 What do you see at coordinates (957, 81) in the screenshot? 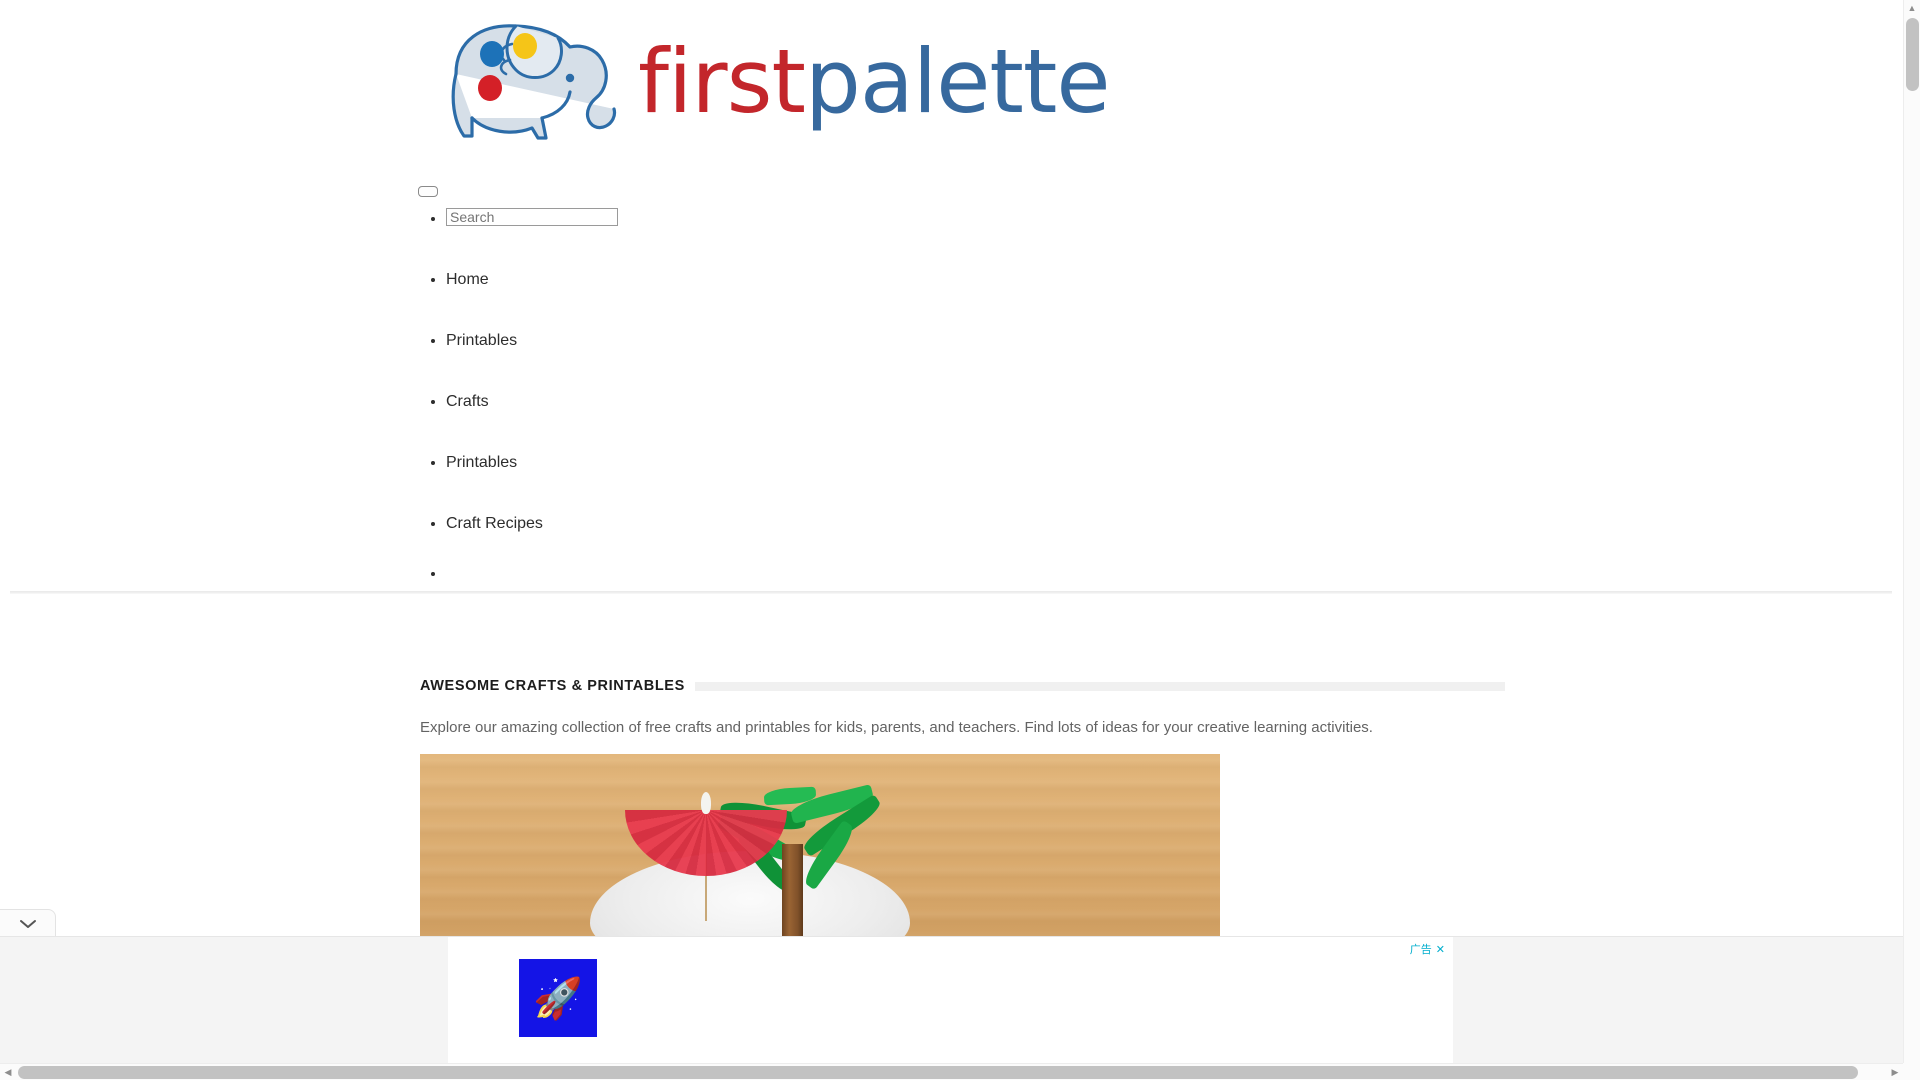
I see `logo-word-palette: palette` at bounding box center [957, 81].